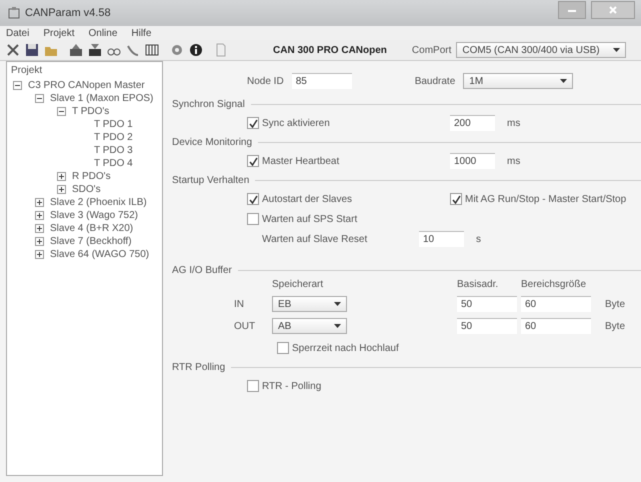 The width and height of the screenshot is (641, 482). What do you see at coordinates (244, 326) in the screenshot?
I see `row-label: OUT` at bounding box center [244, 326].